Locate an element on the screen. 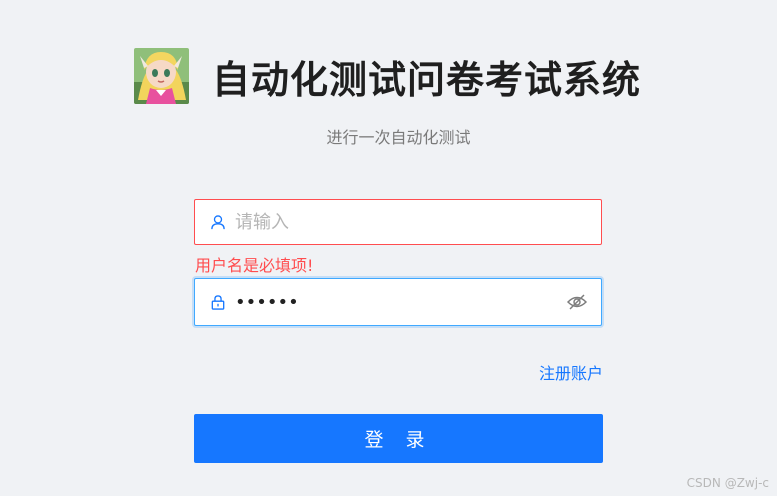  page-subtitle: 进行一次自动化测试 is located at coordinates (398, 137).